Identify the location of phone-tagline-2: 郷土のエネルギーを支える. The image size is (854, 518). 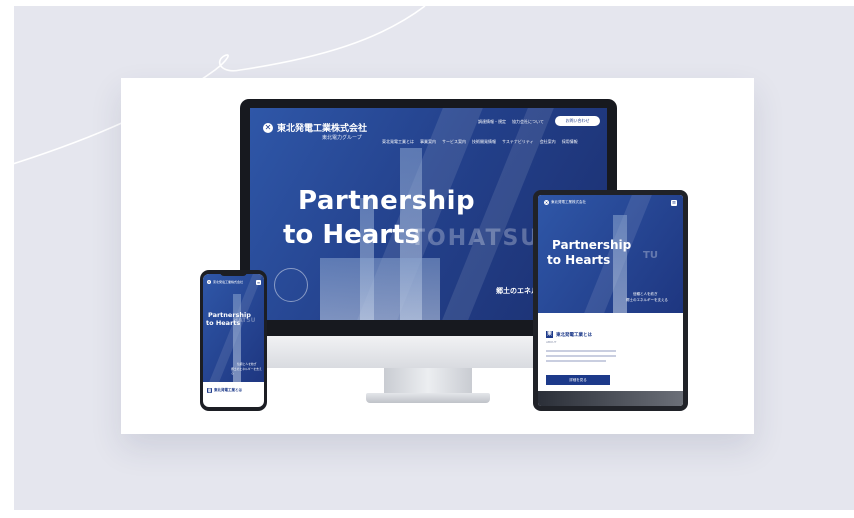
(246, 371).